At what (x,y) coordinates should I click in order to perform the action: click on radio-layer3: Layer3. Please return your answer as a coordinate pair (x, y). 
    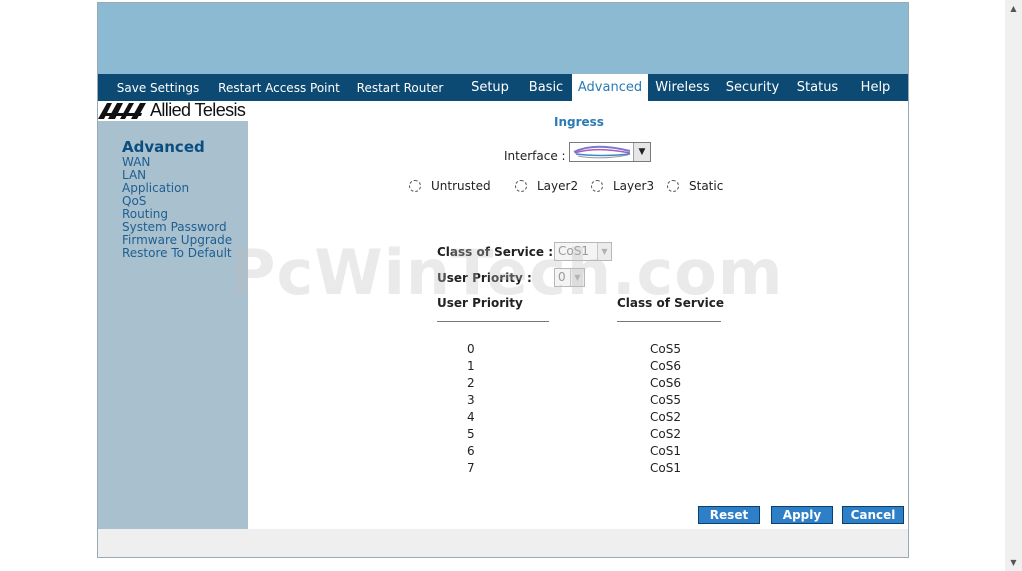
    Looking at the image, I should click on (622, 186).